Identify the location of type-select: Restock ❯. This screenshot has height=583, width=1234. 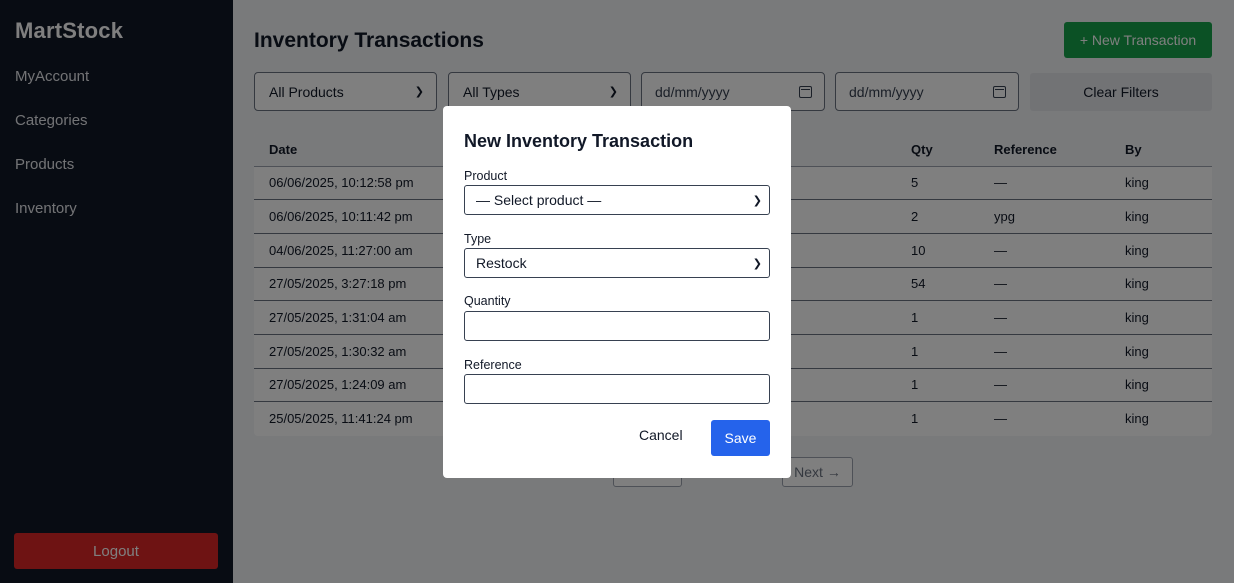
(617, 263).